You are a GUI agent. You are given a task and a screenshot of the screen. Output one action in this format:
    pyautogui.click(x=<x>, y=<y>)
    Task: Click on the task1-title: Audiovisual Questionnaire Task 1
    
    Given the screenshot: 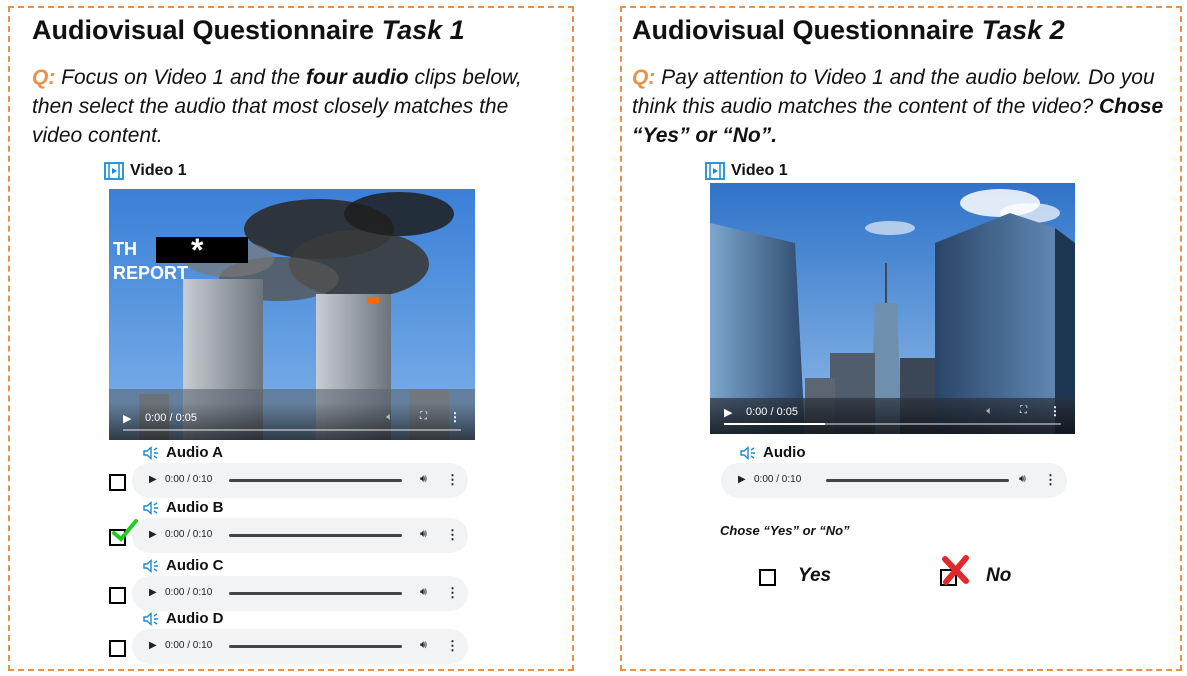 What is the action you would take?
    pyautogui.click(x=248, y=30)
    